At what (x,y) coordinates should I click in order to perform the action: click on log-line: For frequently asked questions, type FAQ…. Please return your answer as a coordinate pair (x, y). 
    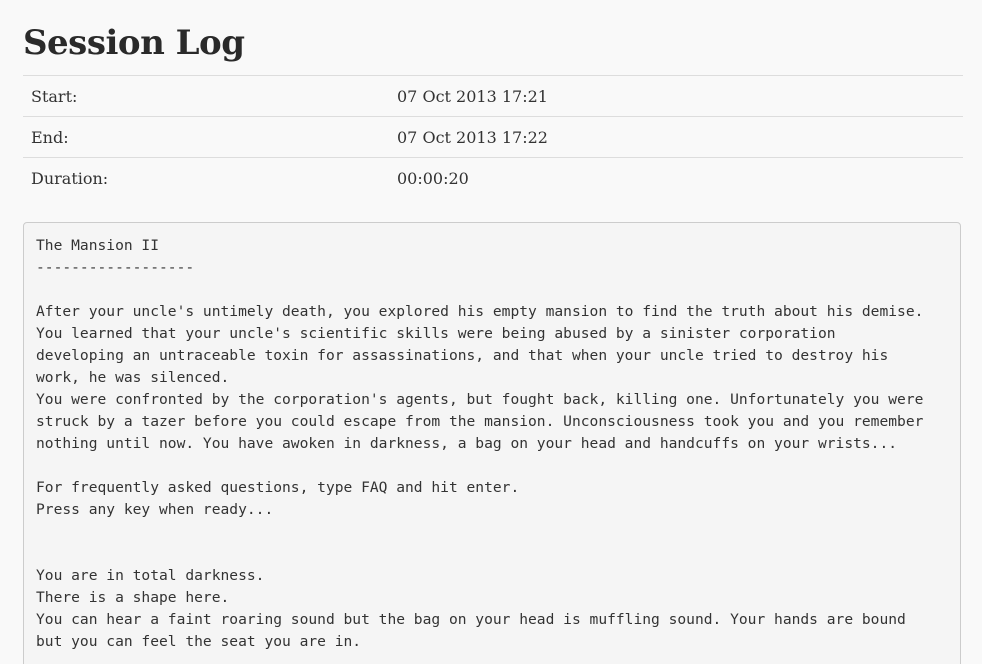
    Looking at the image, I should click on (278, 487).